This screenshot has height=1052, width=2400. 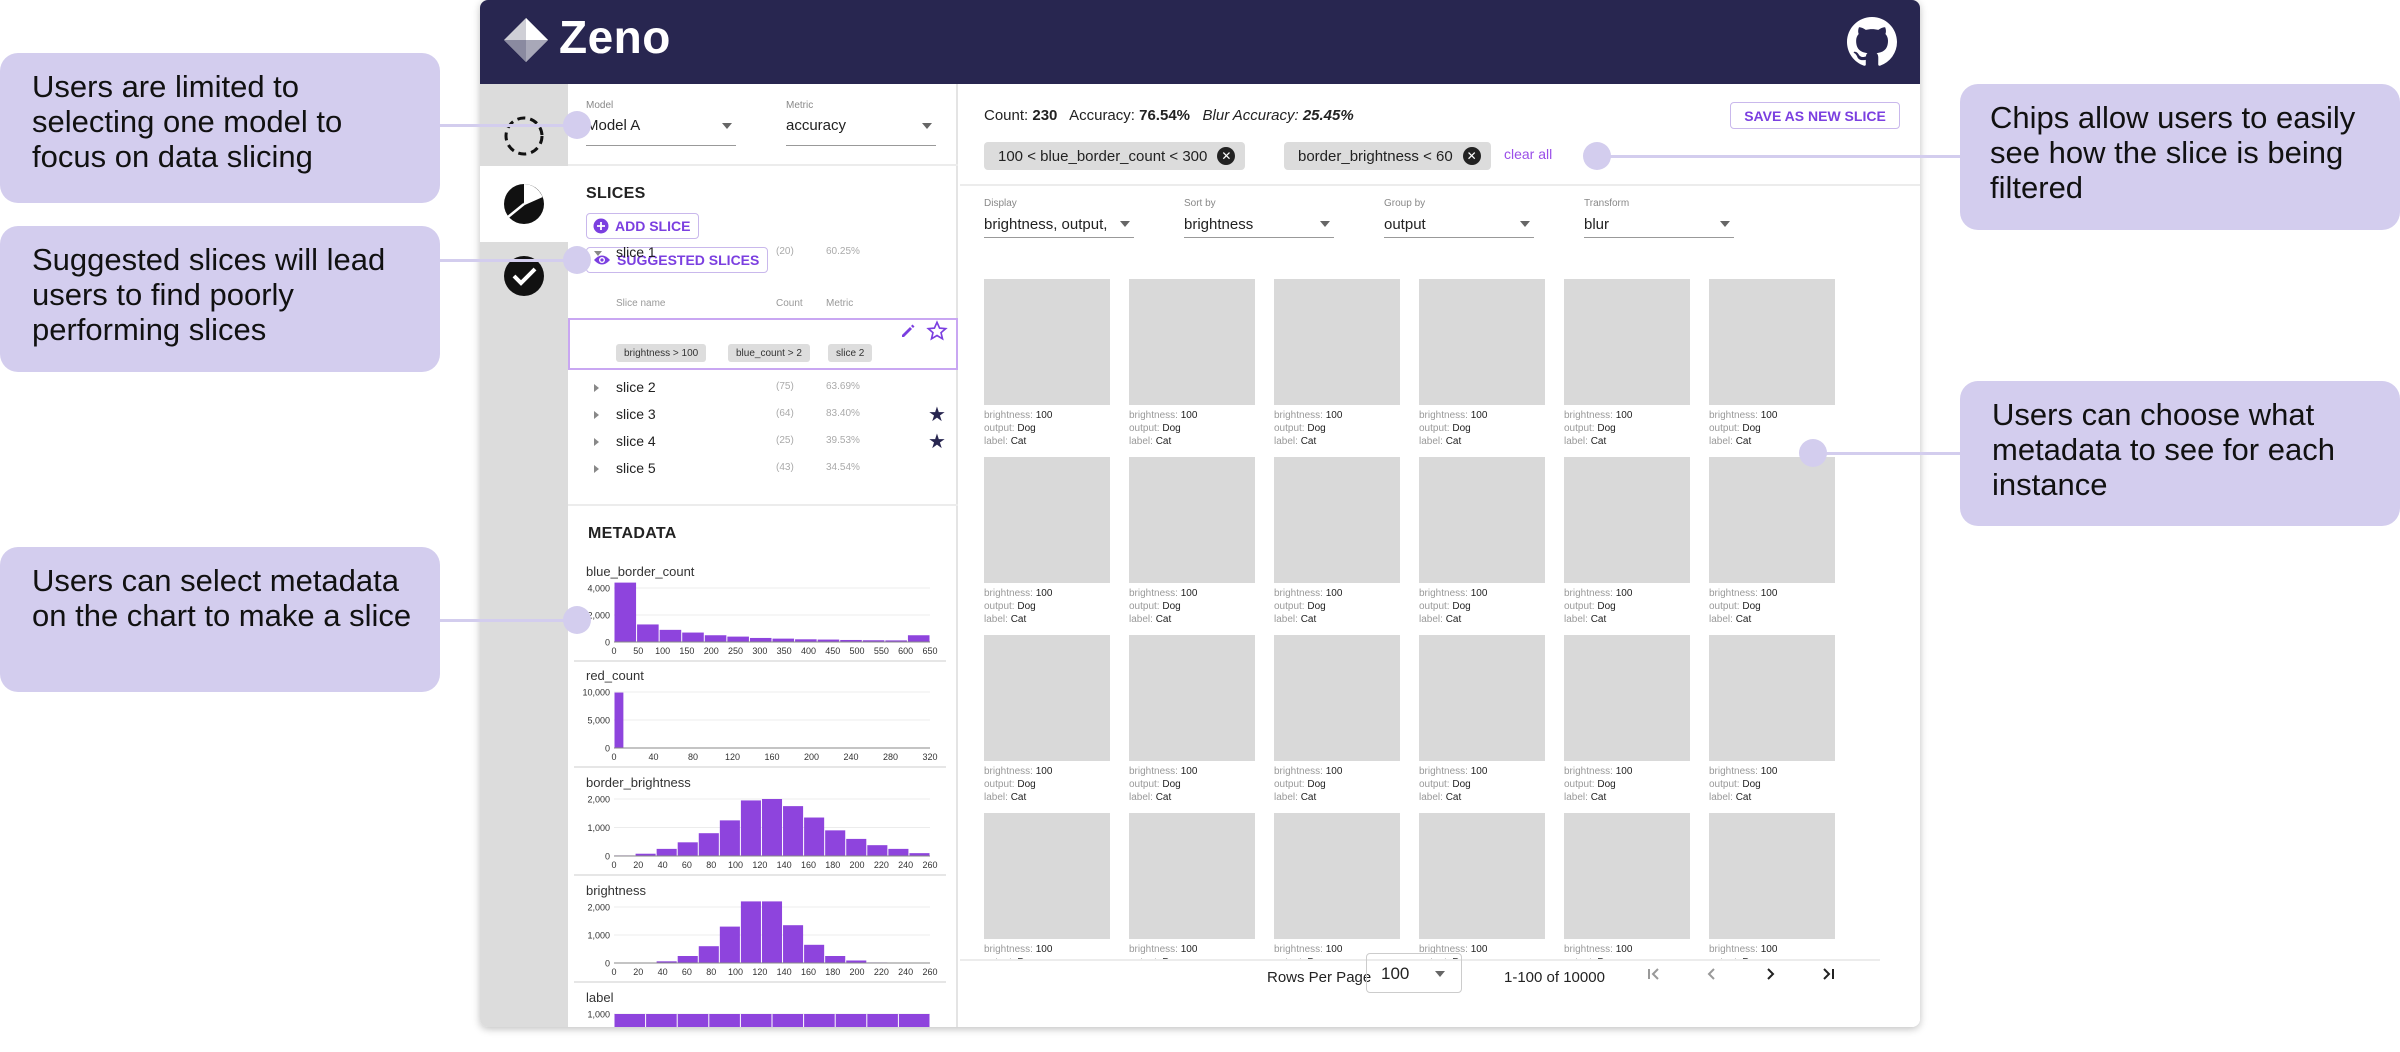 What do you see at coordinates (1815, 115) in the screenshot?
I see `save-as-new-slice-button: SAVE AS NEW SLICE` at bounding box center [1815, 115].